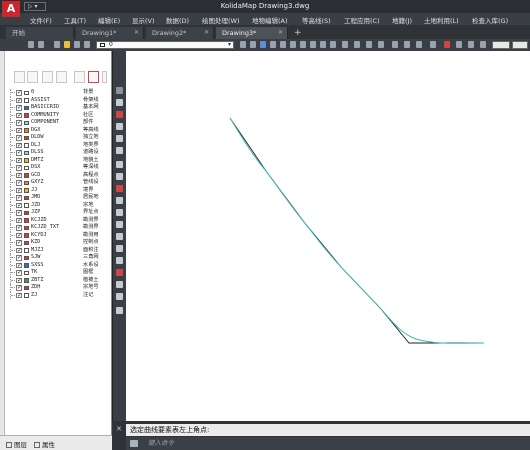  I want to click on layer-row: JZD 宗地, so click(58, 205).